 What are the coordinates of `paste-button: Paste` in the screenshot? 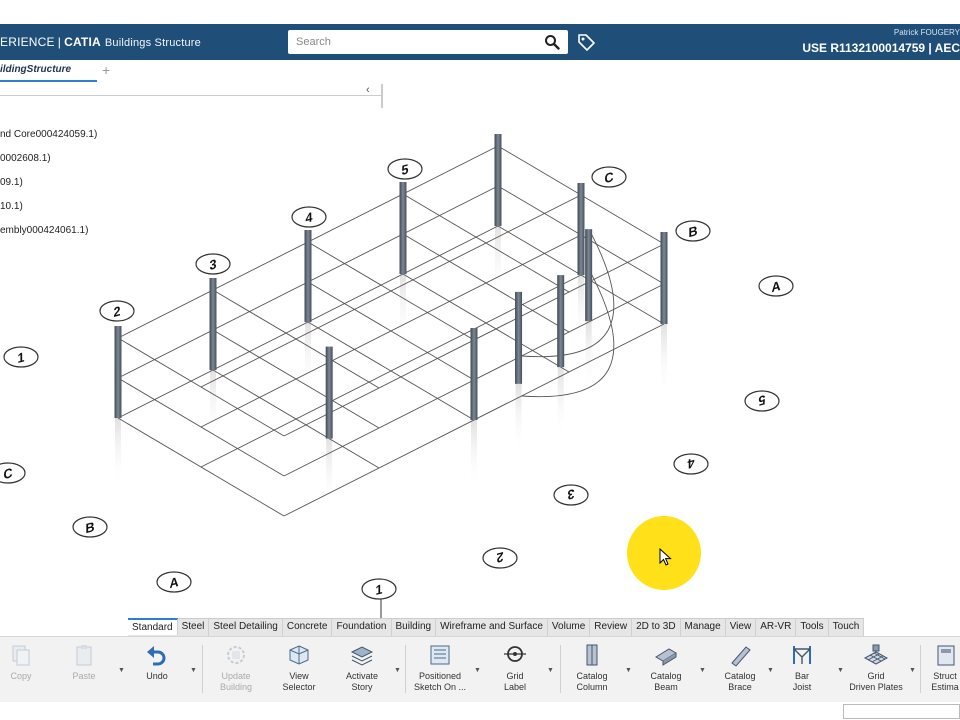 It's located at (84, 662).